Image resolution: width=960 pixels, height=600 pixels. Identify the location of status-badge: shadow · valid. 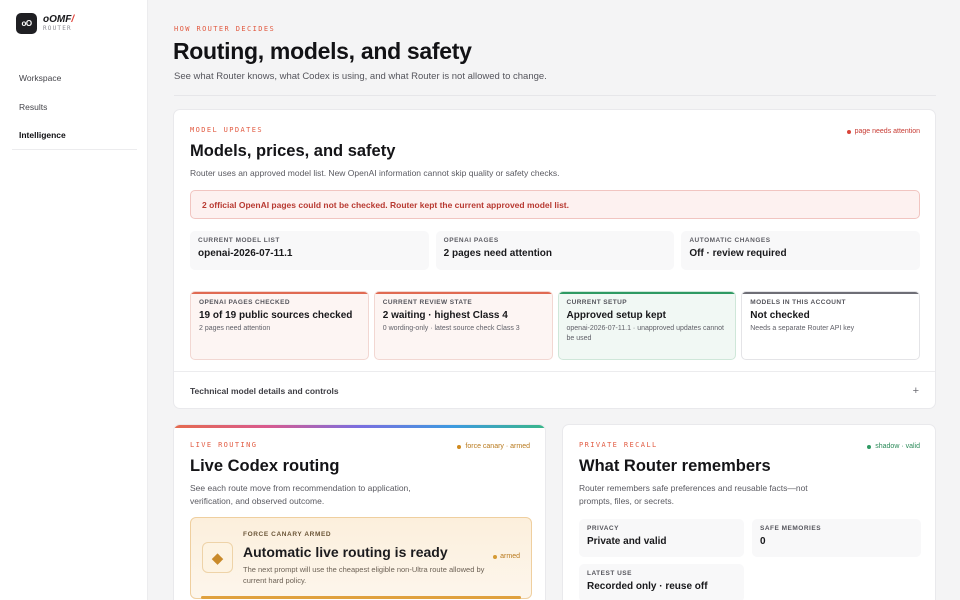
(893, 446).